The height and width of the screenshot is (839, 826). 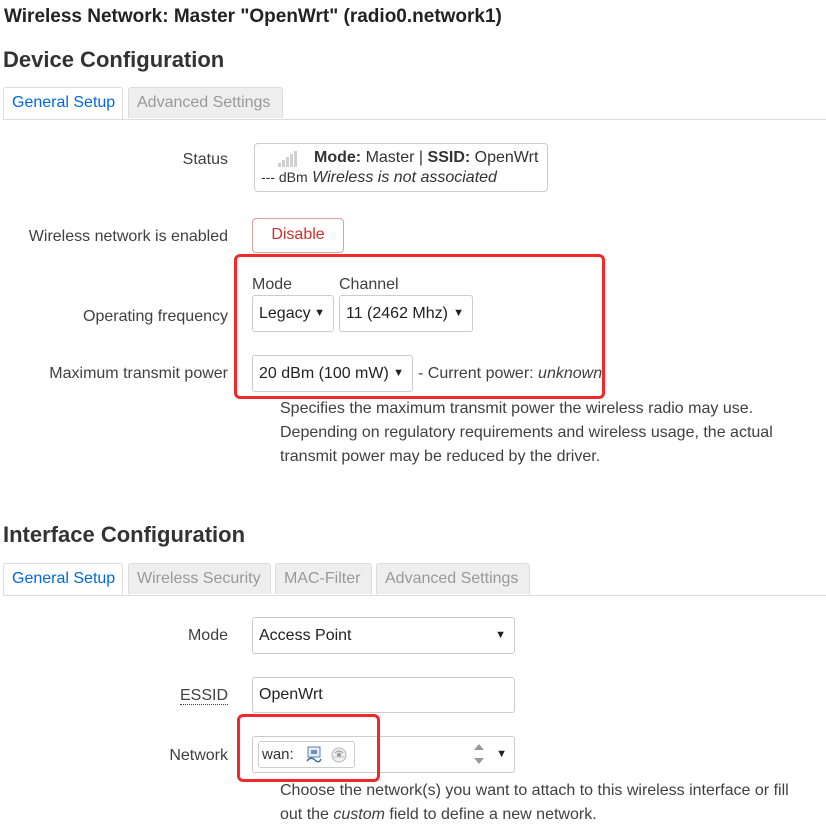 I want to click on device-config-tabs: General Setup Advanced Settings, so click(x=414, y=103).